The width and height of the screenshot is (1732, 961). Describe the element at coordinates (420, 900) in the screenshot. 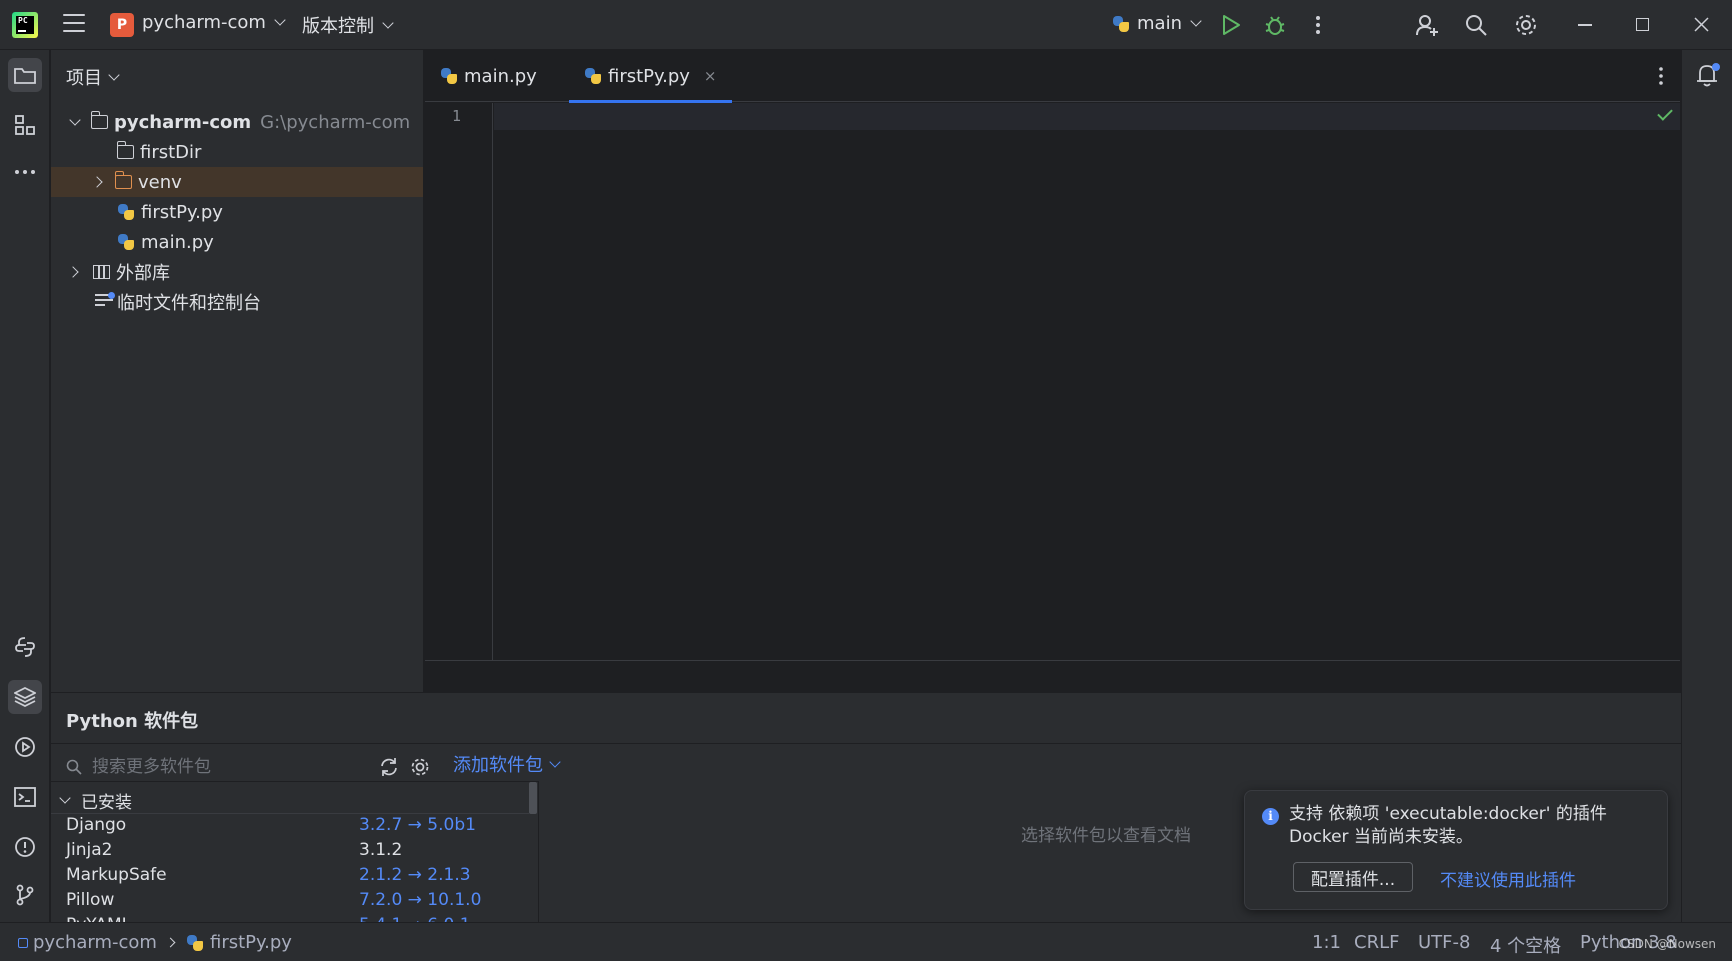

I see `package-version: 7.2.0 → 10.1.0` at that location.